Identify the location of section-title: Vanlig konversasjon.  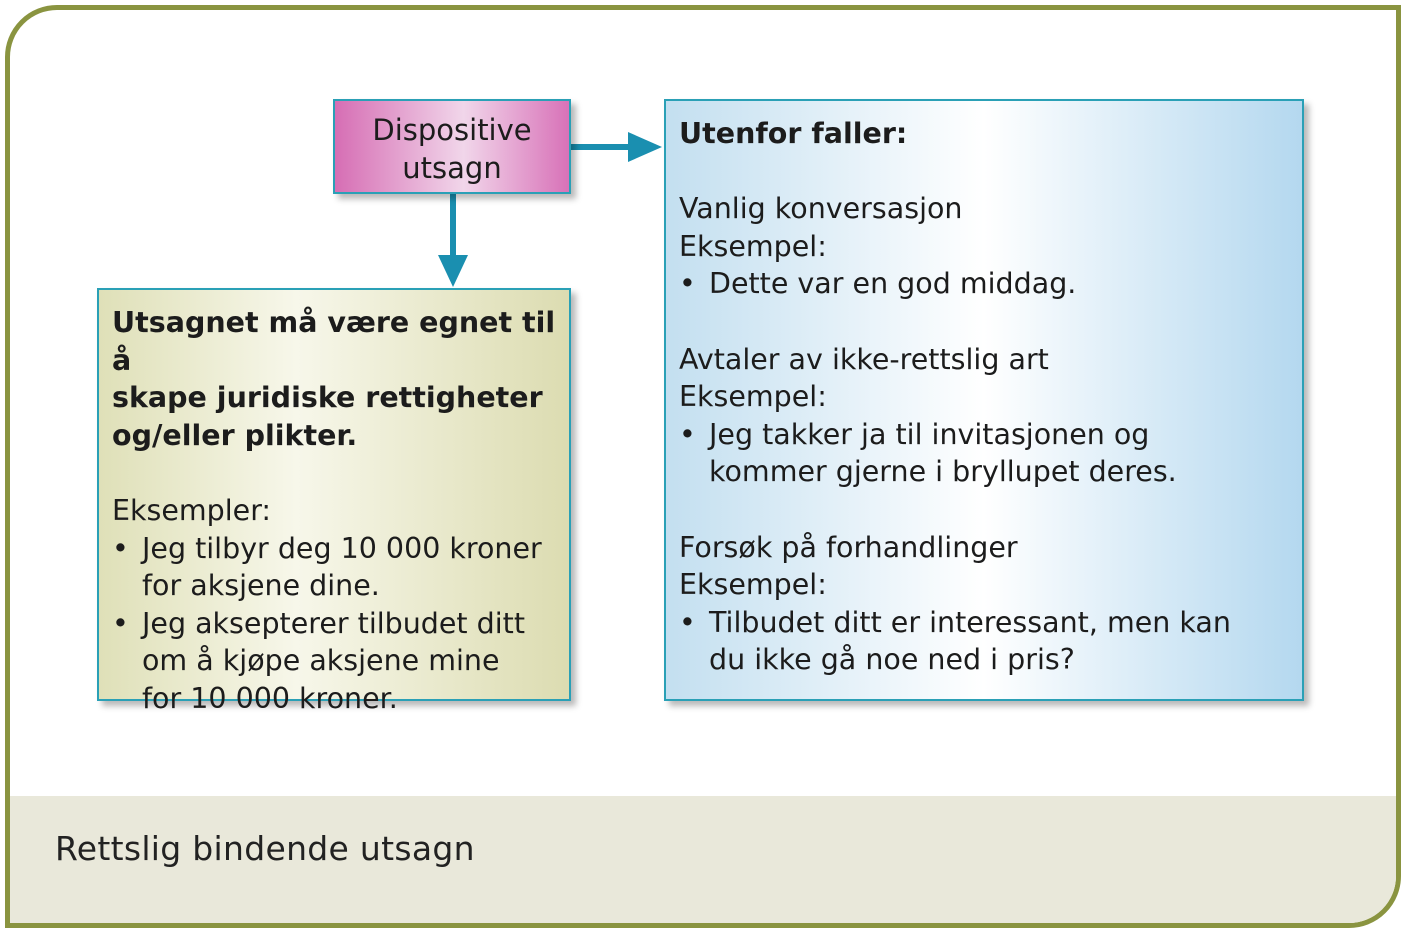
(821, 209).